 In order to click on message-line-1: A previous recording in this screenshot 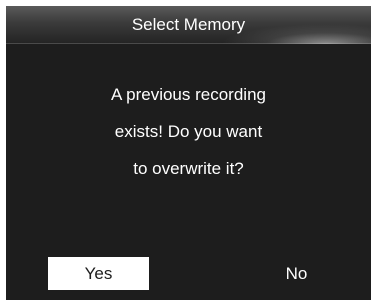, I will do `click(188, 94)`.